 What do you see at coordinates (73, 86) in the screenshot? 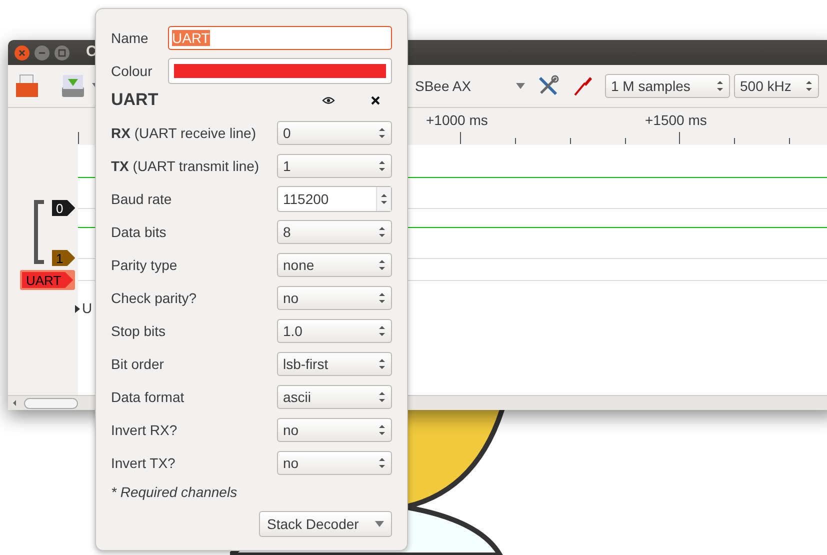
I see `download-icon` at bounding box center [73, 86].